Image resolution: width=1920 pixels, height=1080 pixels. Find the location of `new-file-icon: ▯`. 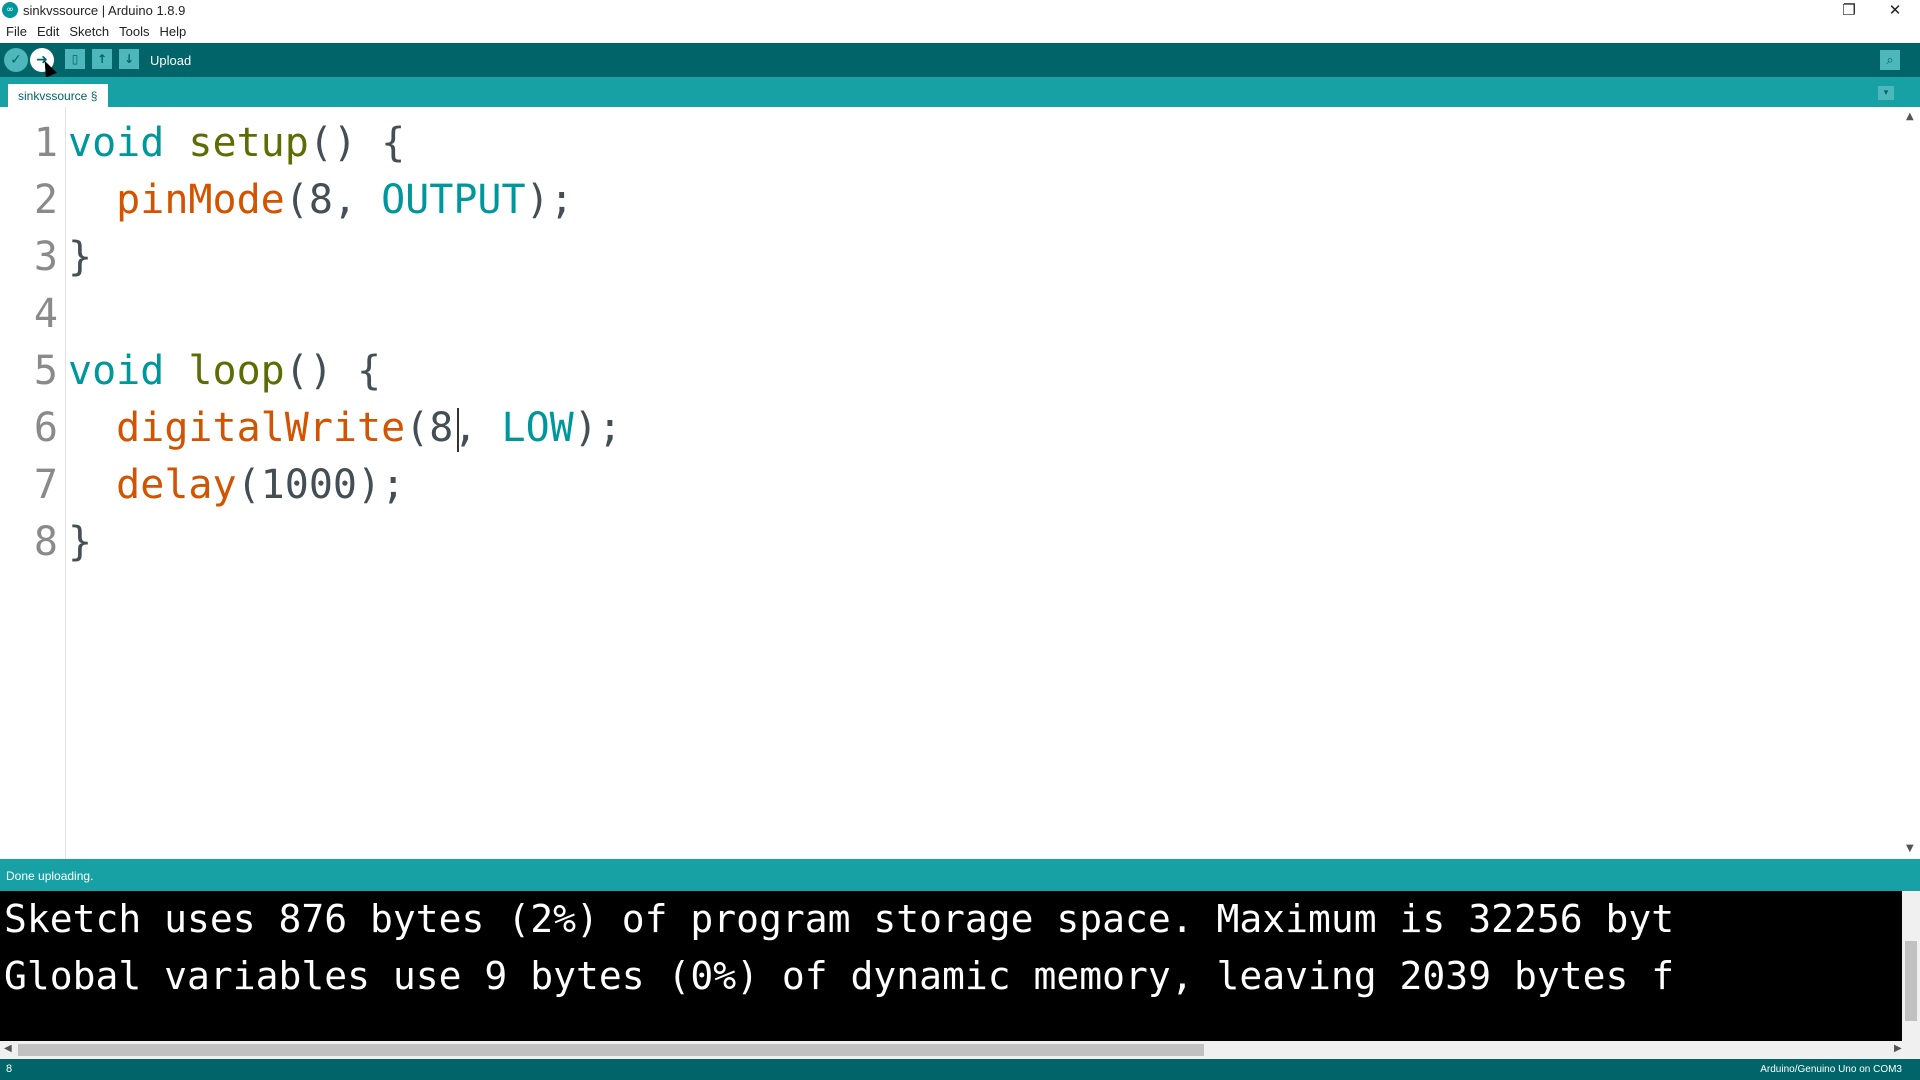

new-file-icon: ▯ is located at coordinates (75, 59).